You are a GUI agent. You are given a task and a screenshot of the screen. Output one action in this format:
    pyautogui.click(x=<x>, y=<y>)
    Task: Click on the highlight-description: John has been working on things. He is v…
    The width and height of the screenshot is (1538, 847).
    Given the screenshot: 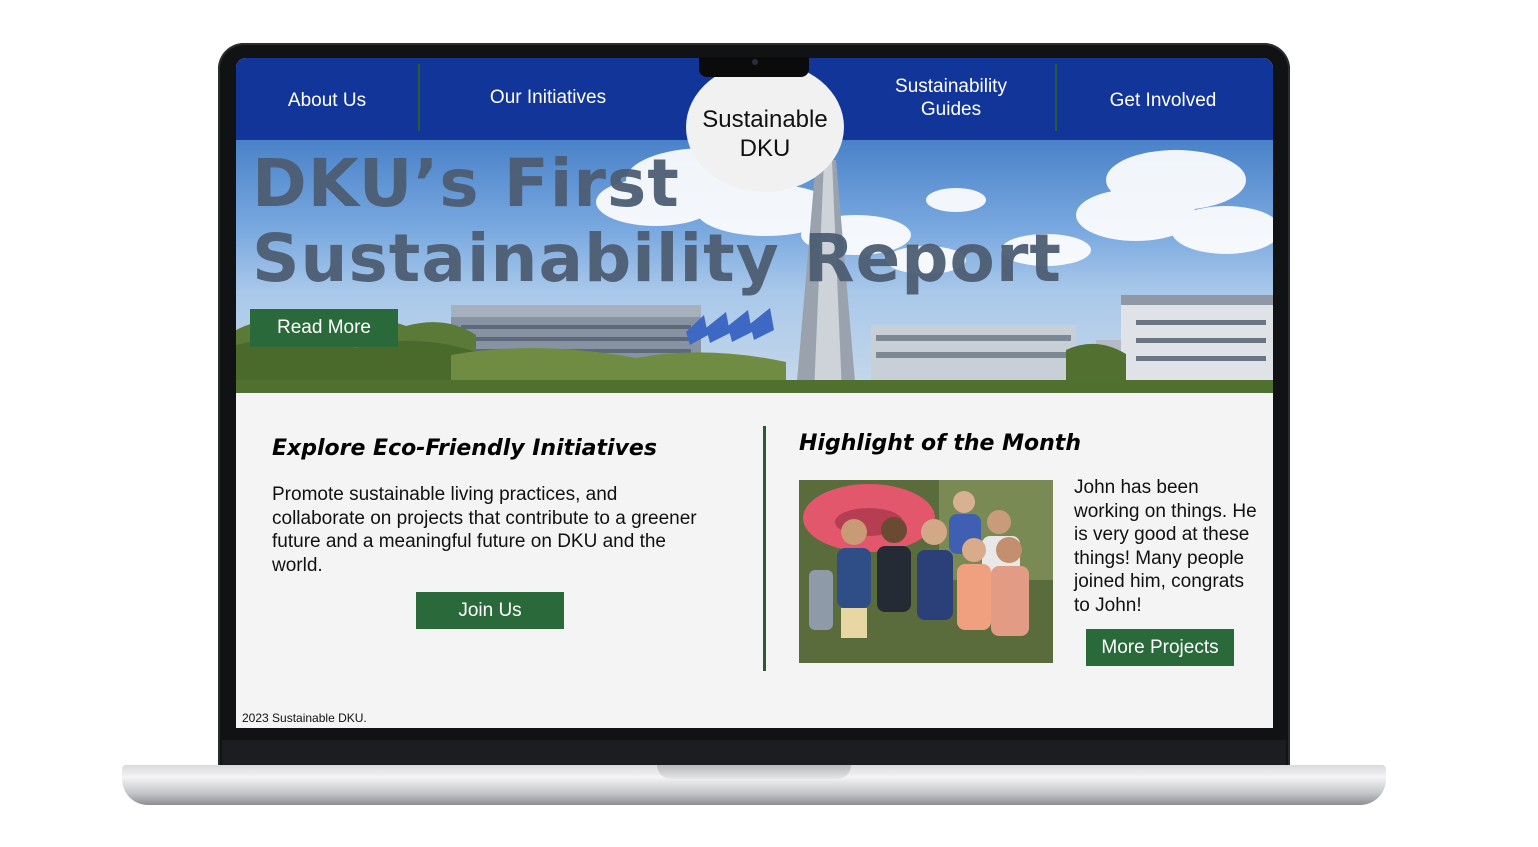 What is the action you would take?
    pyautogui.click(x=1165, y=546)
    